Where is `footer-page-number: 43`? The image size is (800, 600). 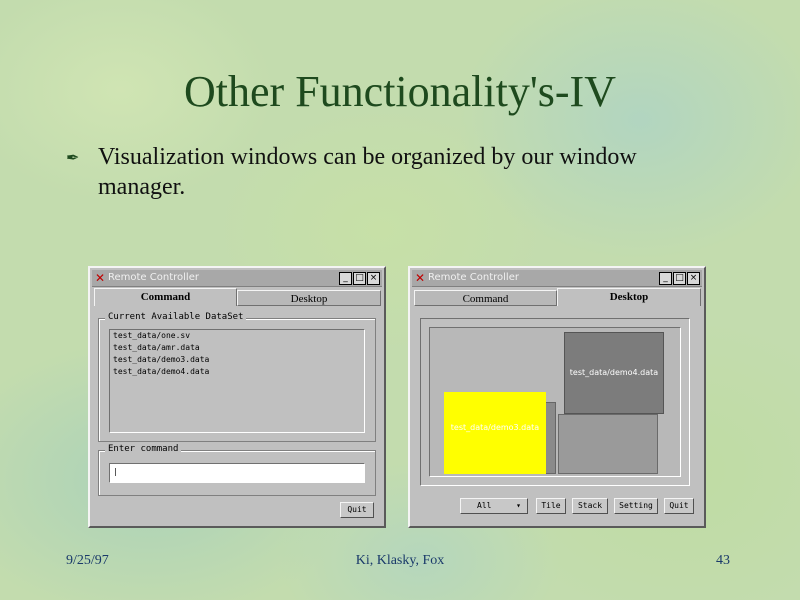 footer-page-number: 43 is located at coordinates (723, 560).